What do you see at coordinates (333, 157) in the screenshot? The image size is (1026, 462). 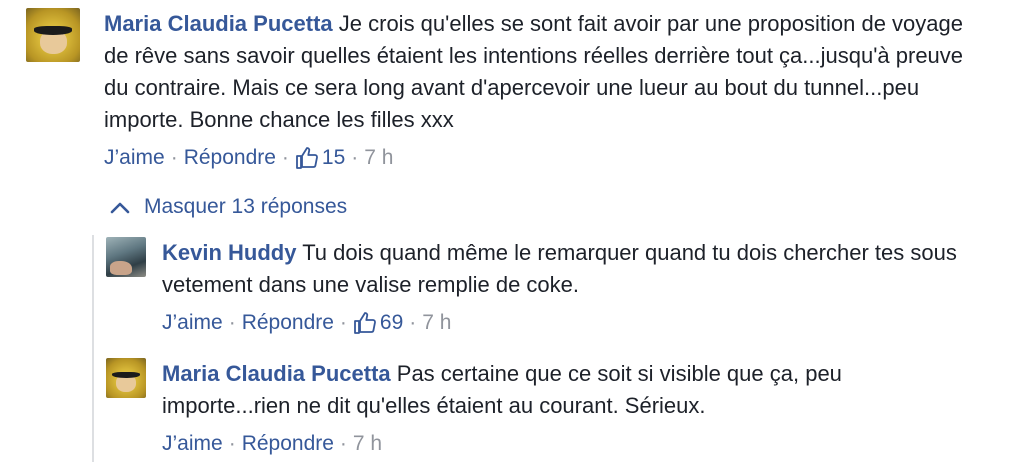 I see `like-count-value: 15` at bounding box center [333, 157].